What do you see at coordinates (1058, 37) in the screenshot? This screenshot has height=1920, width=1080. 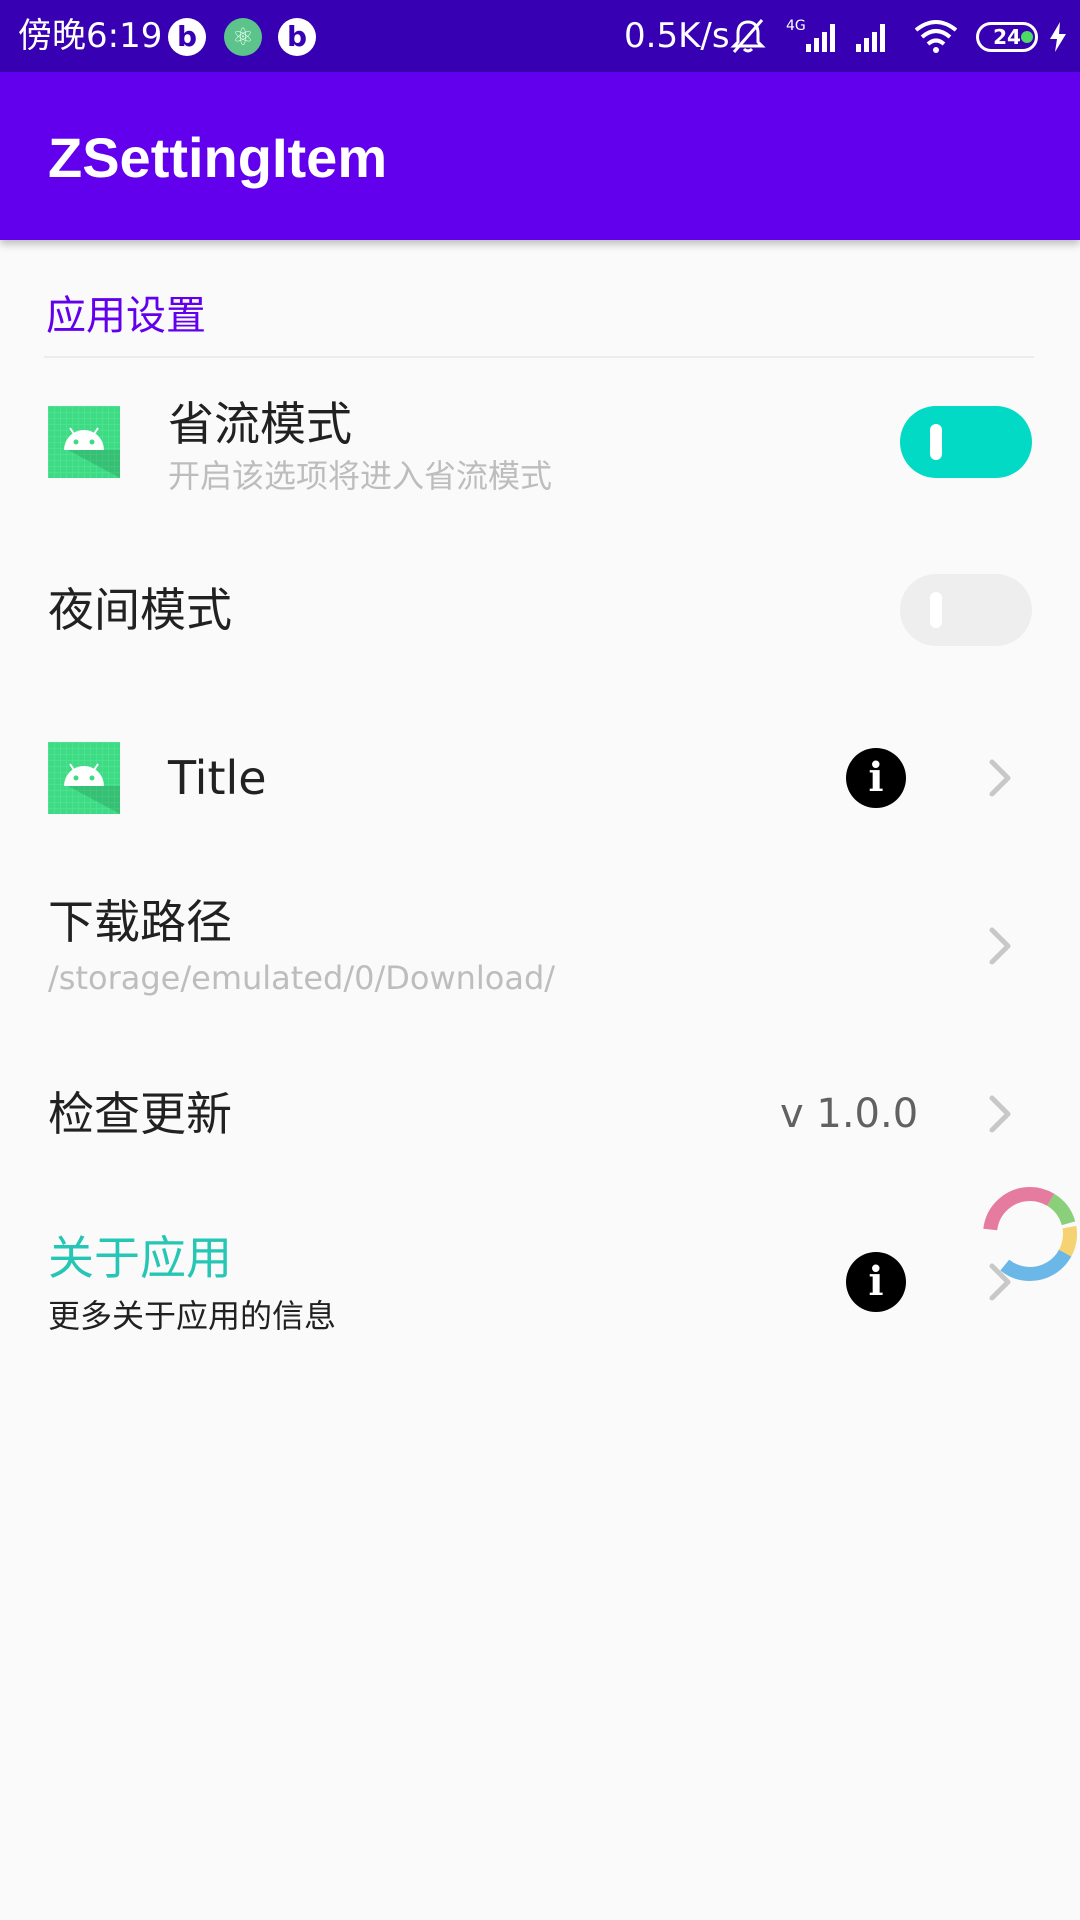 I see `charging-icon` at bounding box center [1058, 37].